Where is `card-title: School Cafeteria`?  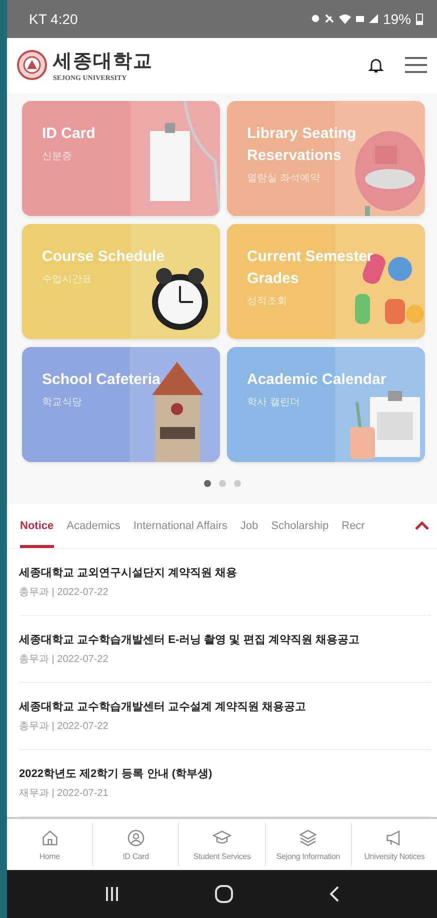 card-title: School Cafeteria is located at coordinates (102, 380).